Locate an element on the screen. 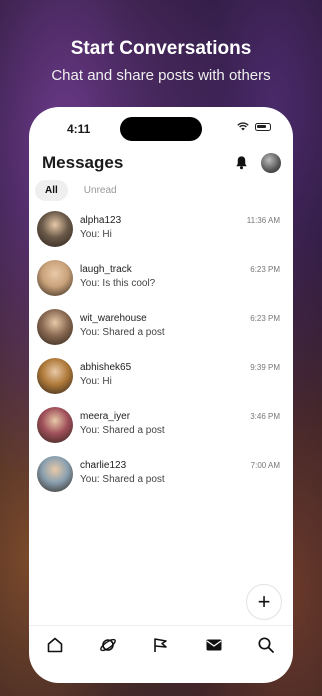  conversation-row: charlie123 You: Shared a post 7:00 AM is located at coordinates (161, 473).